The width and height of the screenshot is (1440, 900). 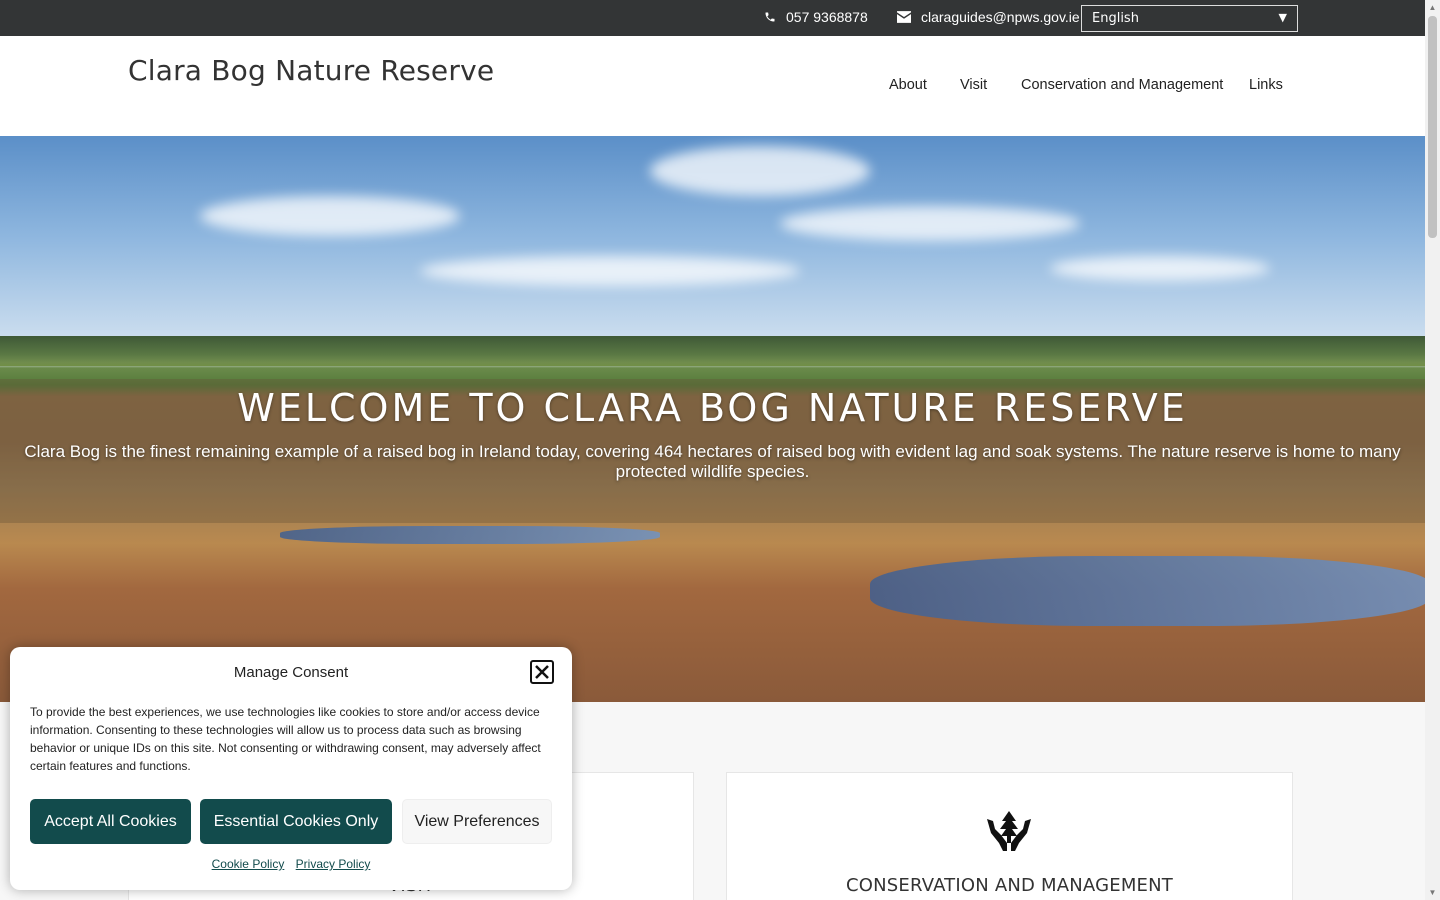 What do you see at coordinates (1009, 885) in the screenshot?
I see `card-title: CONSERVATION AND MANAGEMENT` at bounding box center [1009, 885].